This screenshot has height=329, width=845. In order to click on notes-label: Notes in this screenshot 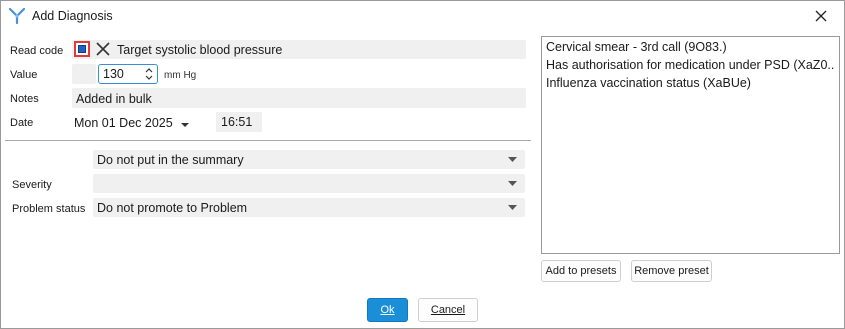, I will do `click(24, 99)`.